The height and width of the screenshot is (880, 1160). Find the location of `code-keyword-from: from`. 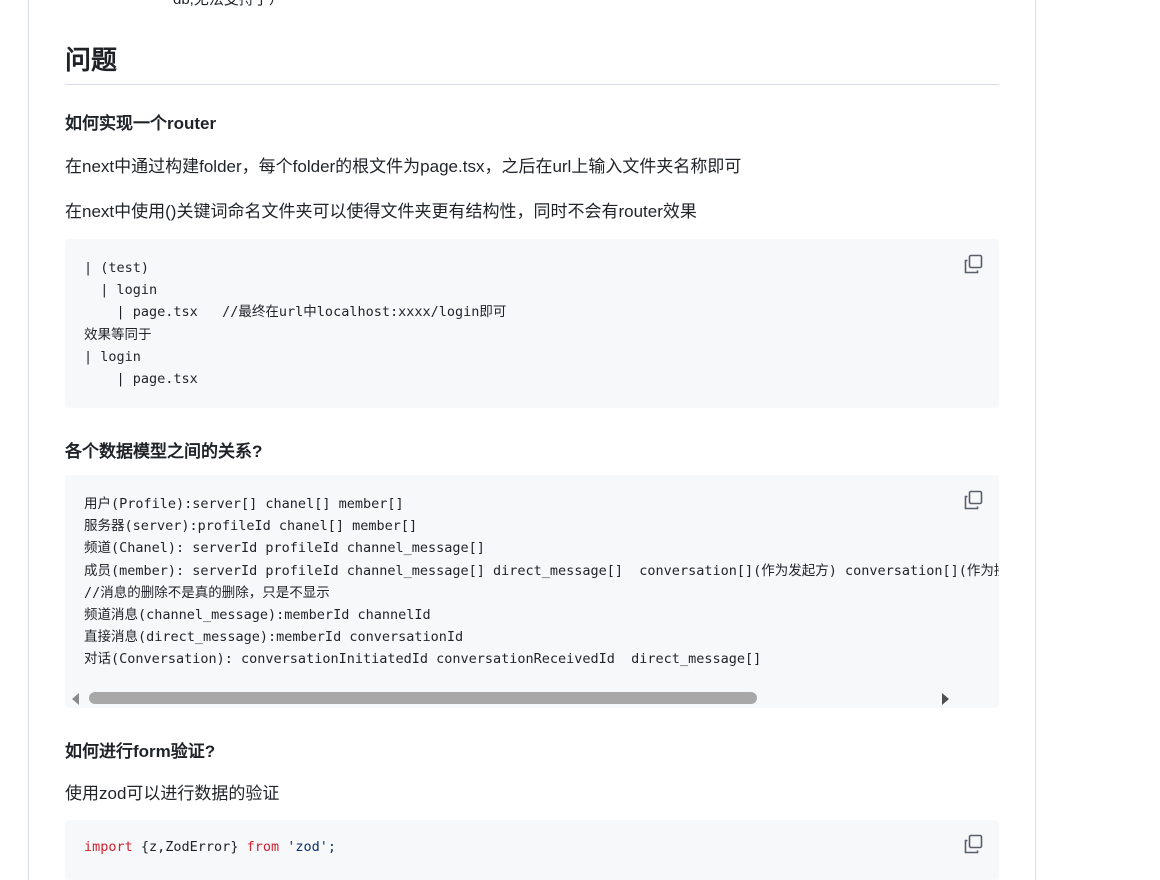

code-keyword-from: from is located at coordinates (263, 847).